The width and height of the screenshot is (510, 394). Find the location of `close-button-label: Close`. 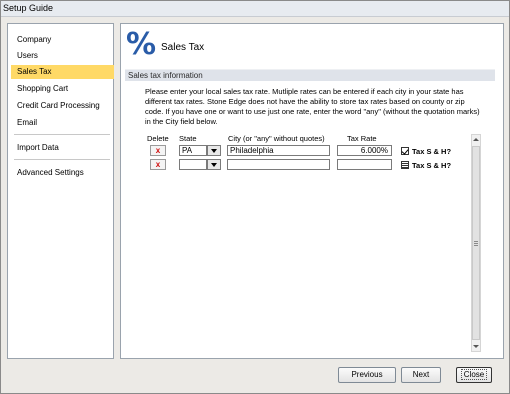

close-button-label: Close is located at coordinates (474, 374).